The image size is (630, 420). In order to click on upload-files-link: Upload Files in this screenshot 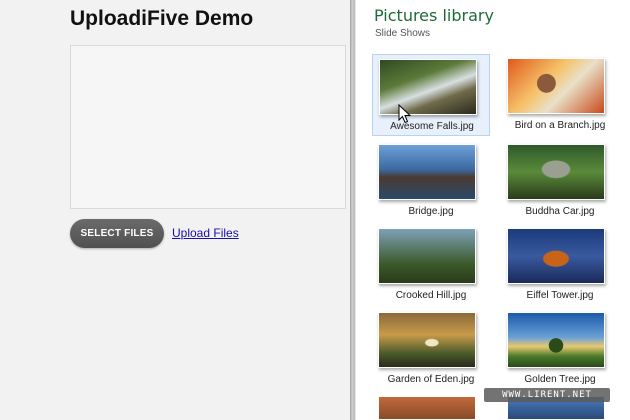, I will do `click(205, 233)`.